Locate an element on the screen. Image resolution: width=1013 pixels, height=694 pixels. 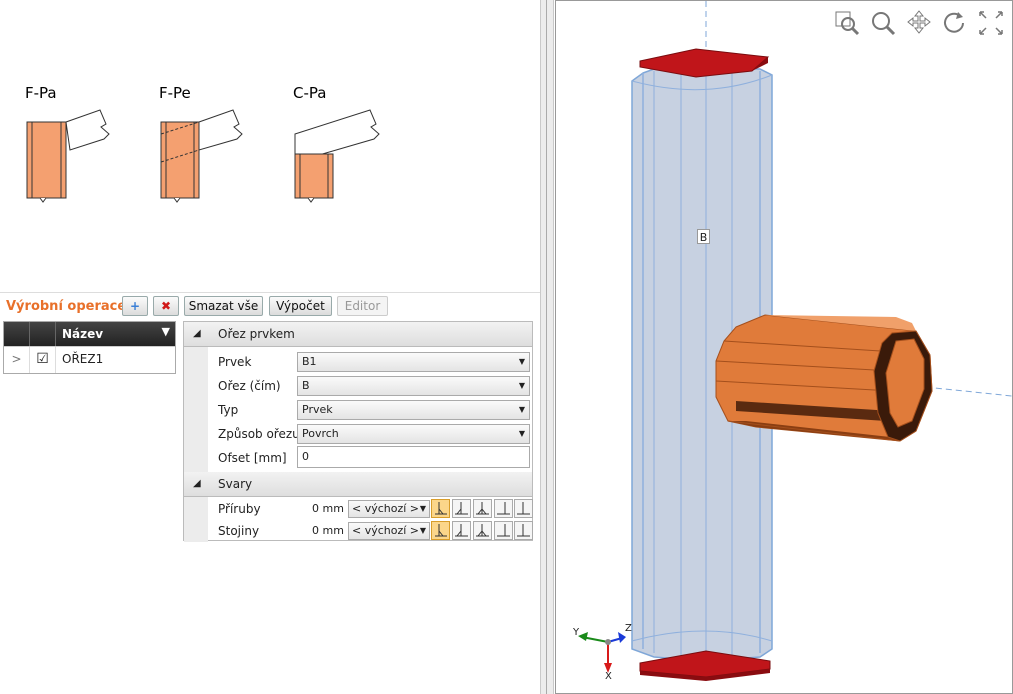
filter-icon: ▼ is located at coordinates (166, 331).